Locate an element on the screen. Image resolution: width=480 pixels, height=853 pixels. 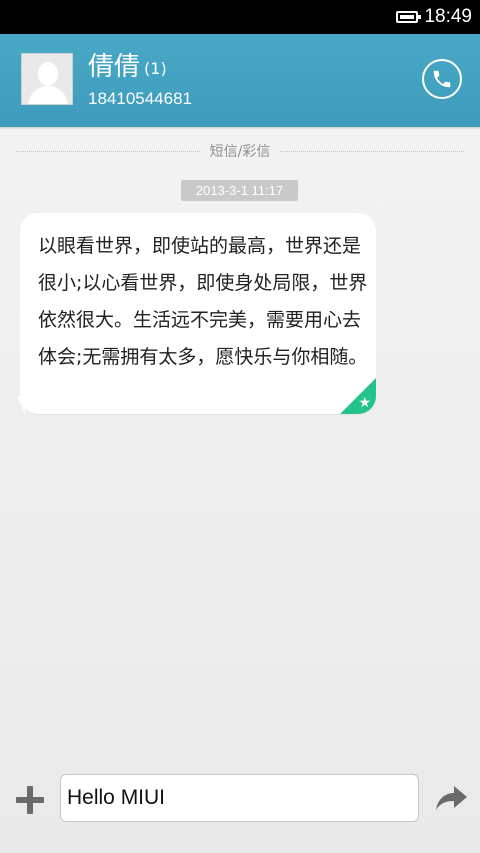
send-arrow-icon is located at coordinates (451, 798).